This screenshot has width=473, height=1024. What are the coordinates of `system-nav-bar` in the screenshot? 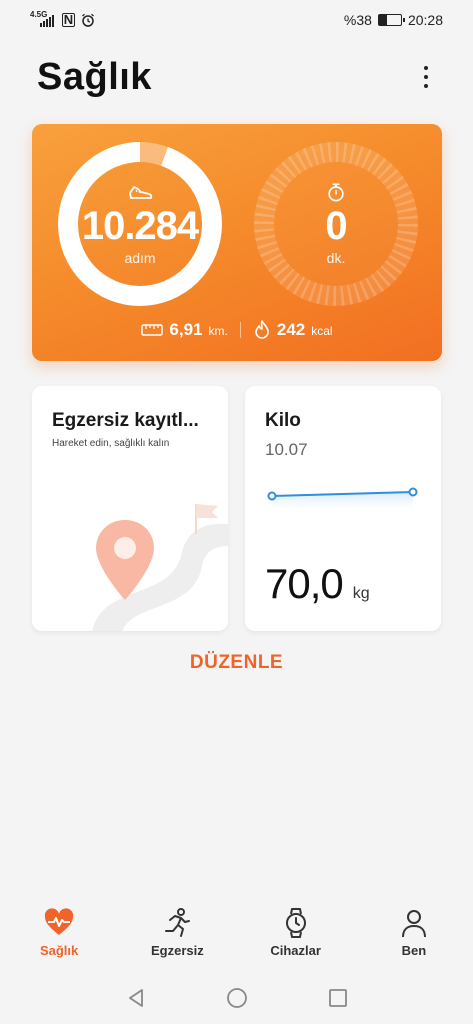 It's located at (236, 997).